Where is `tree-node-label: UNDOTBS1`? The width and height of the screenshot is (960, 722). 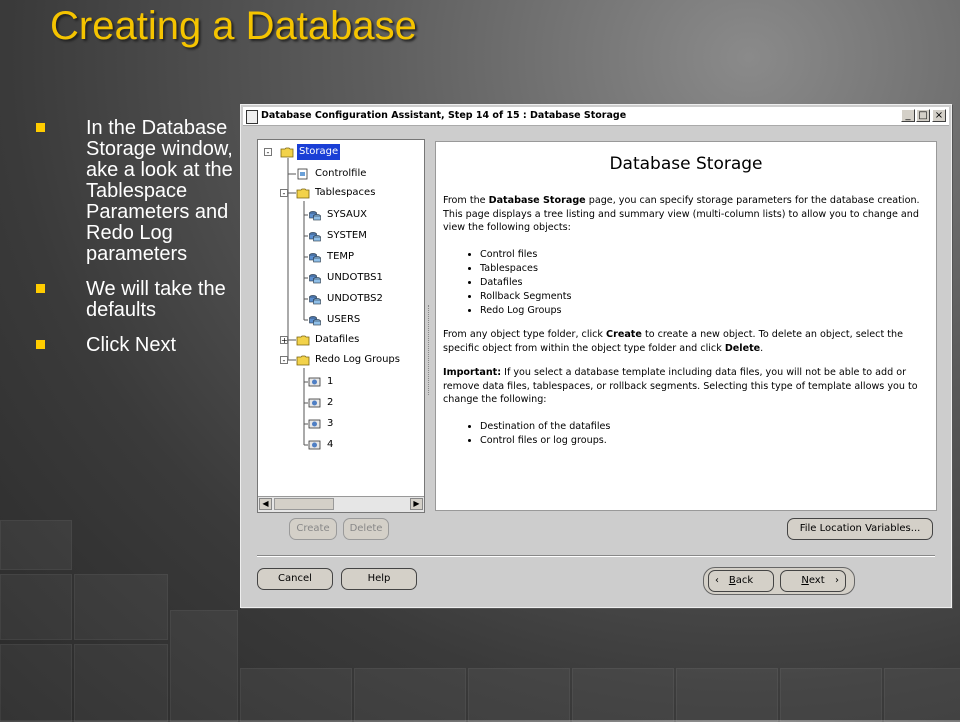
tree-node-label: UNDOTBS1 is located at coordinates (355, 277).